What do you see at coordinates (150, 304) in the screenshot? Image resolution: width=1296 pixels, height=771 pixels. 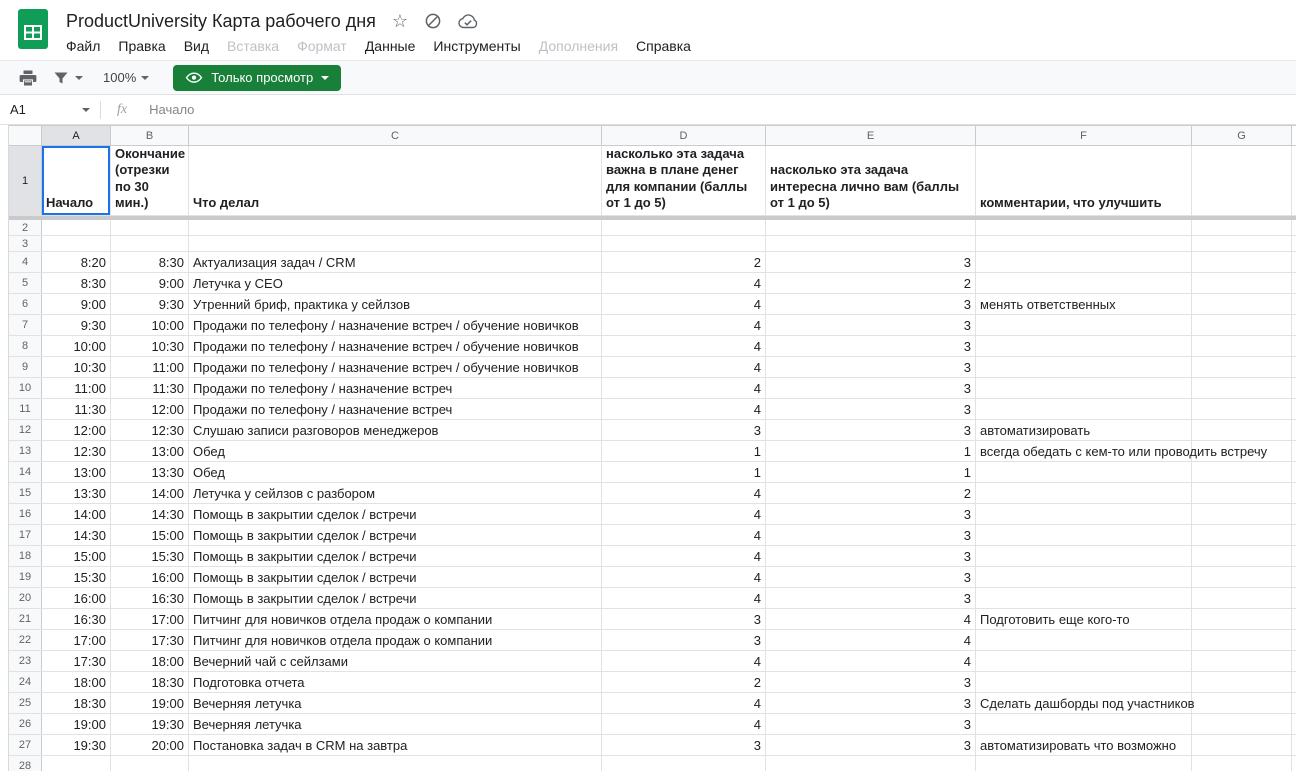 I see `cell-B6: 9:30` at bounding box center [150, 304].